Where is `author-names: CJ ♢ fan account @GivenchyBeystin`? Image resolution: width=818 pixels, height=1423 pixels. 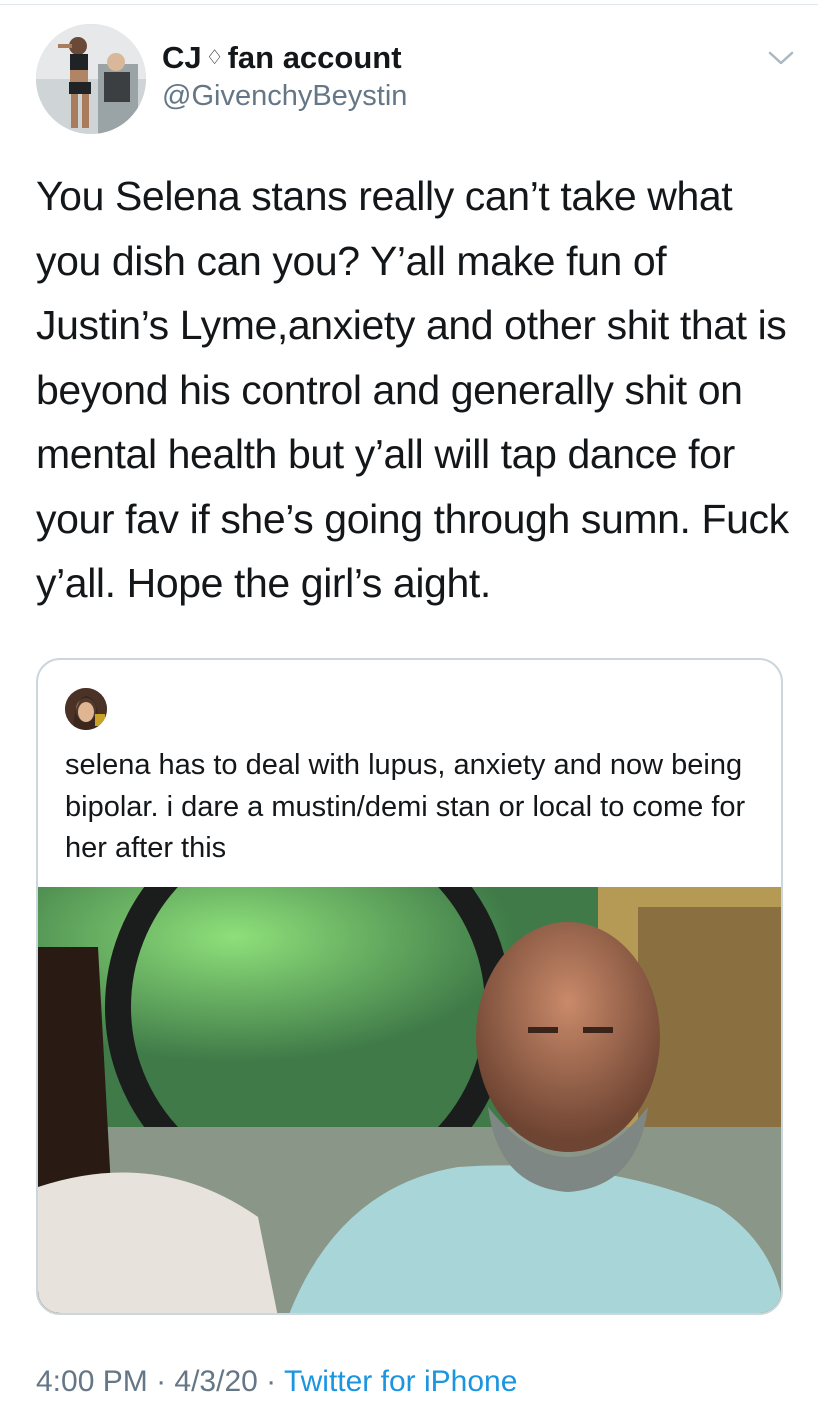
author-names: CJ ♢ fan account @GivenchyBeystin is located at coordinates (284, 76).